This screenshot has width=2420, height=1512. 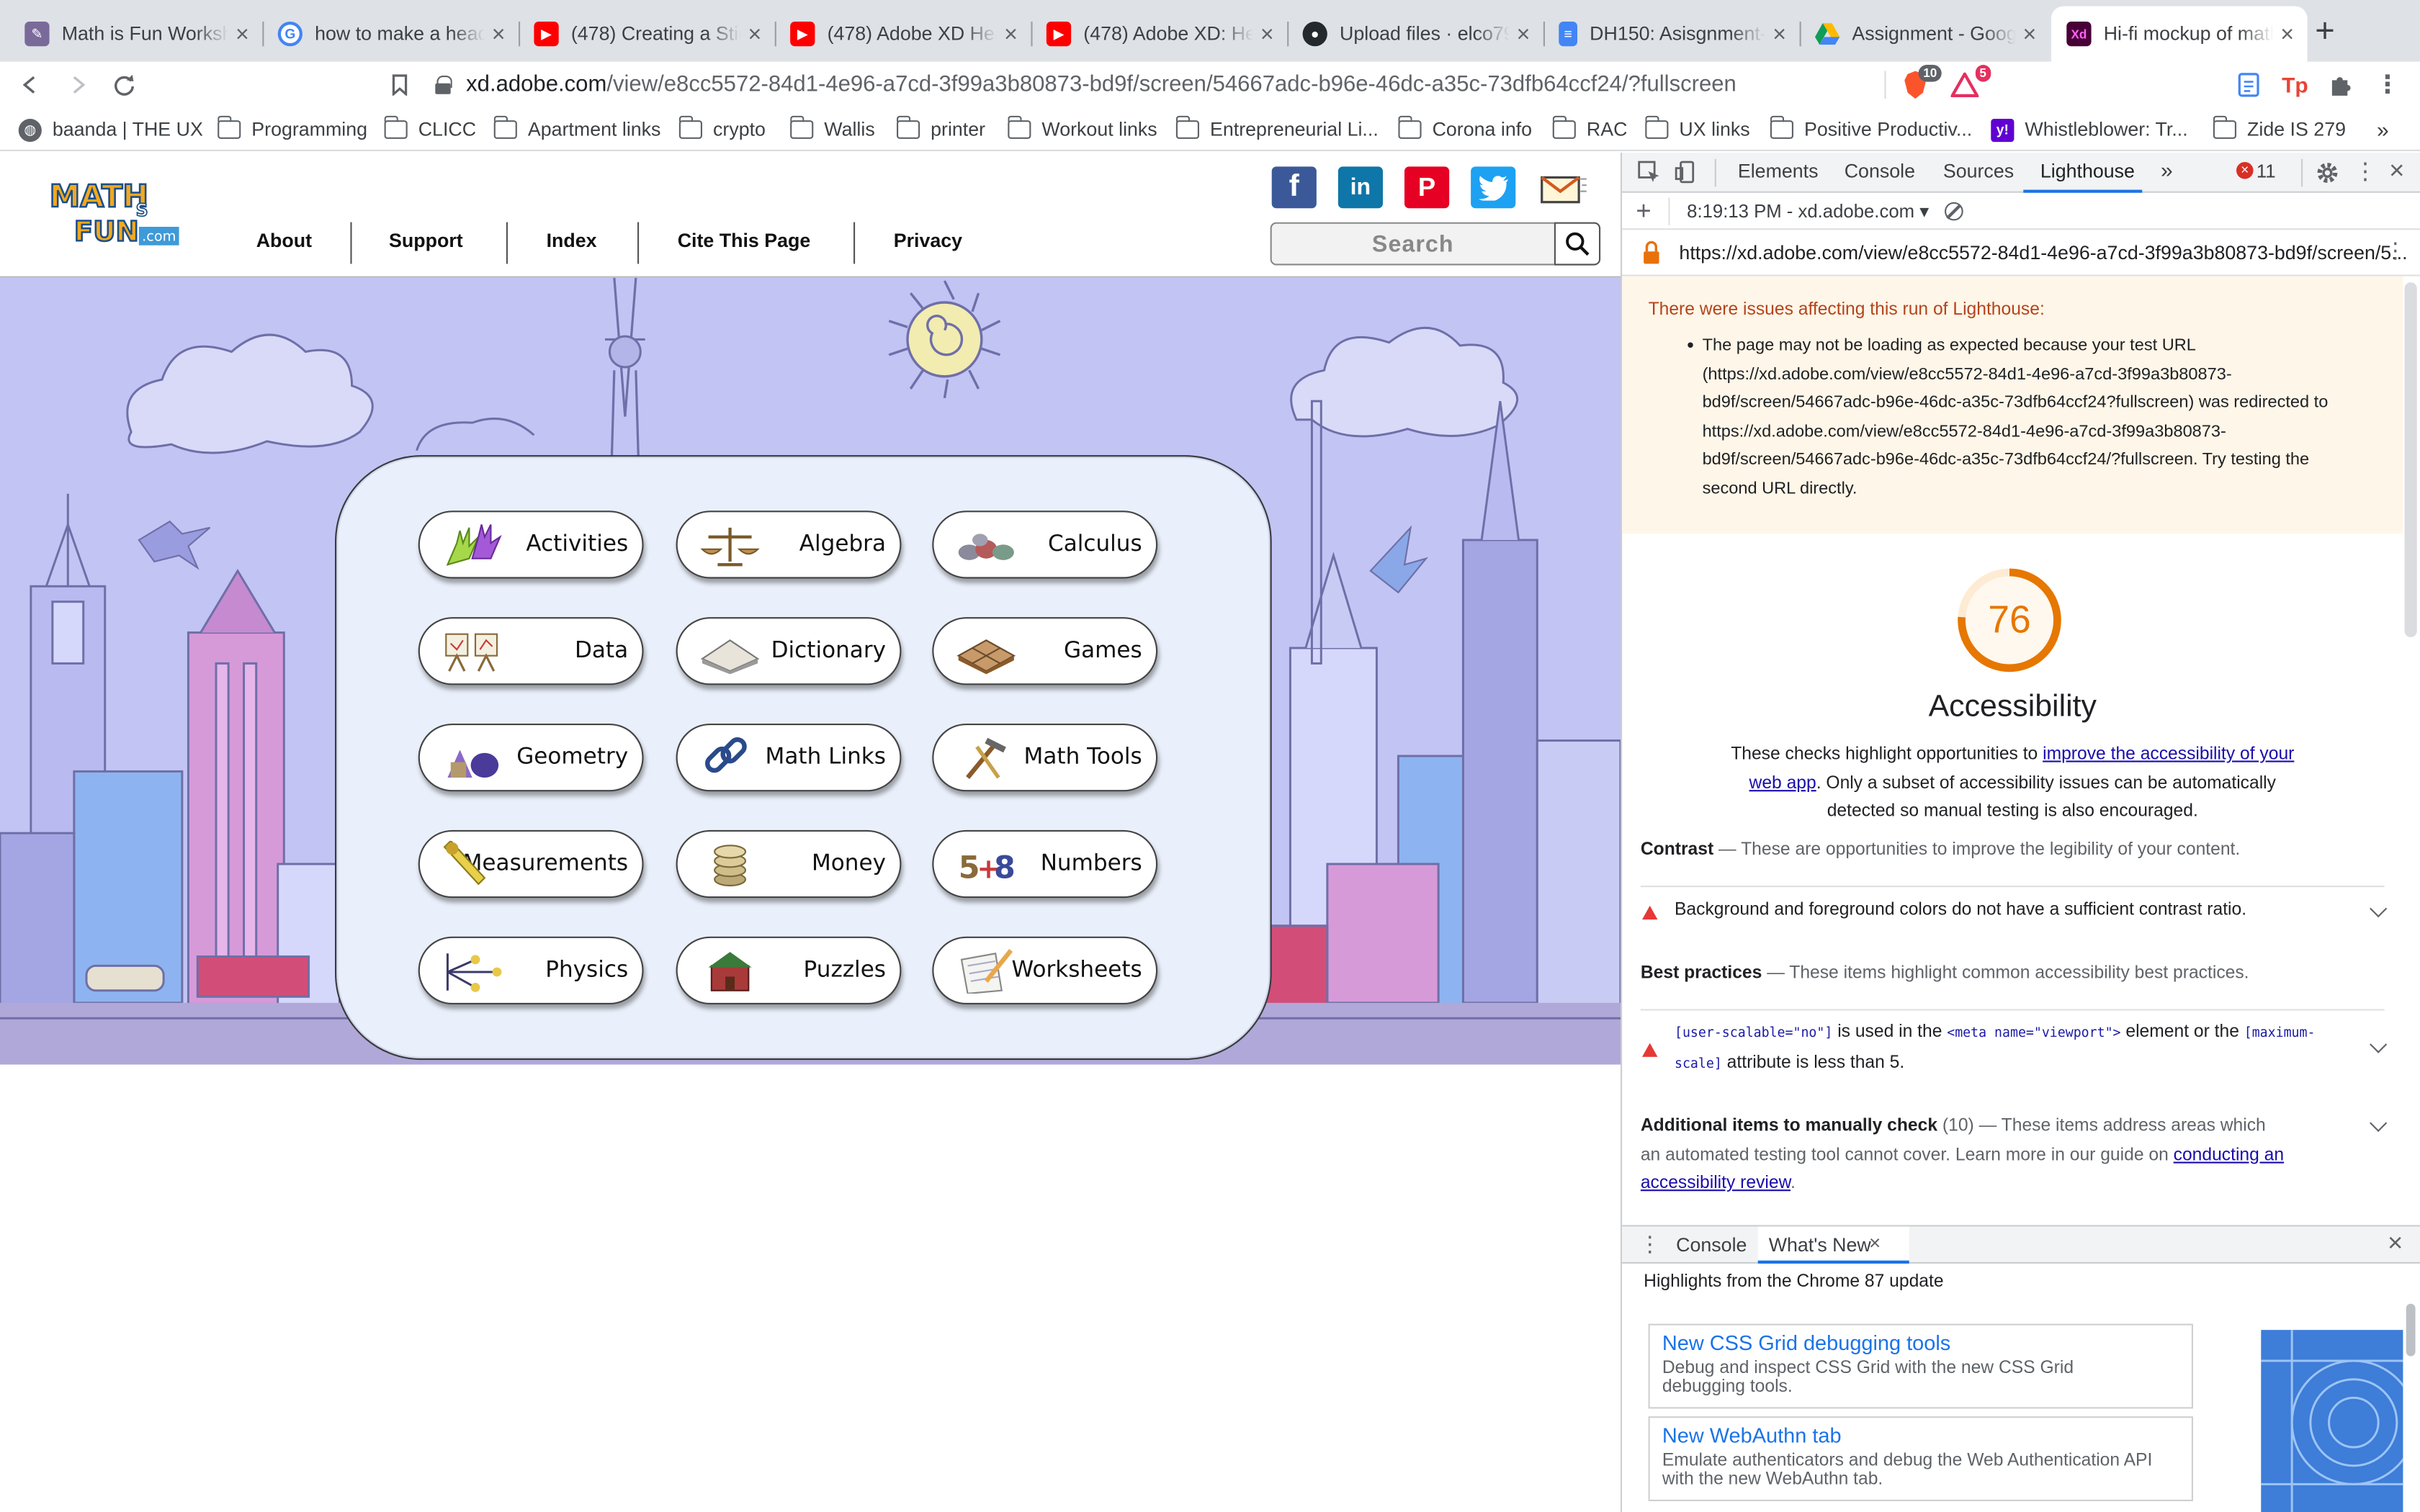 I want to click on category-math-tools-button: Math Tools, so click(x=1045, y=757).